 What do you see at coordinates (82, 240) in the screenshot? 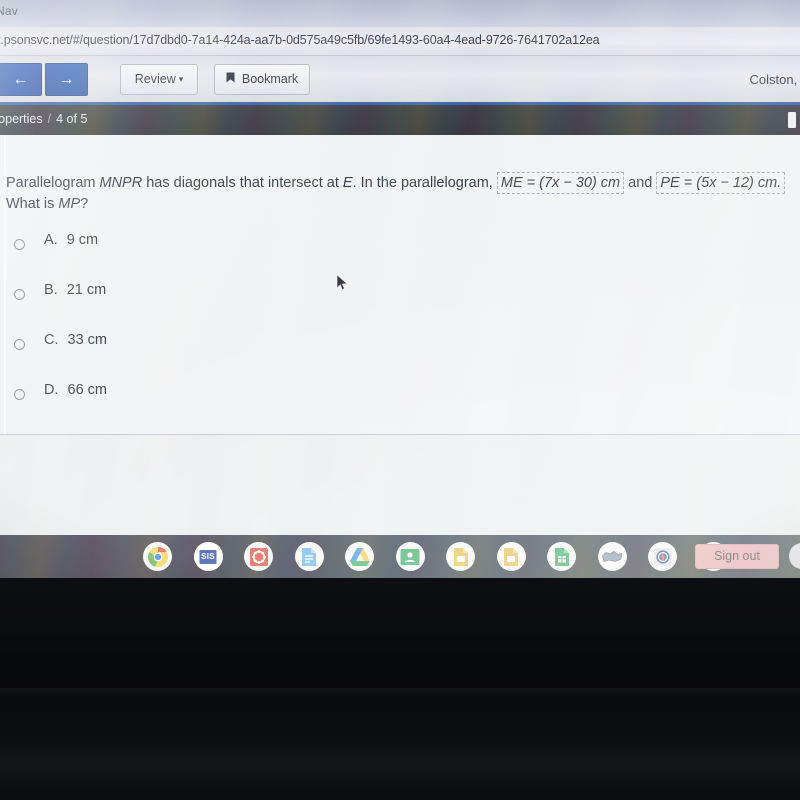
I see `option-text-a: 9 cm` at bounding box center [82, 240].